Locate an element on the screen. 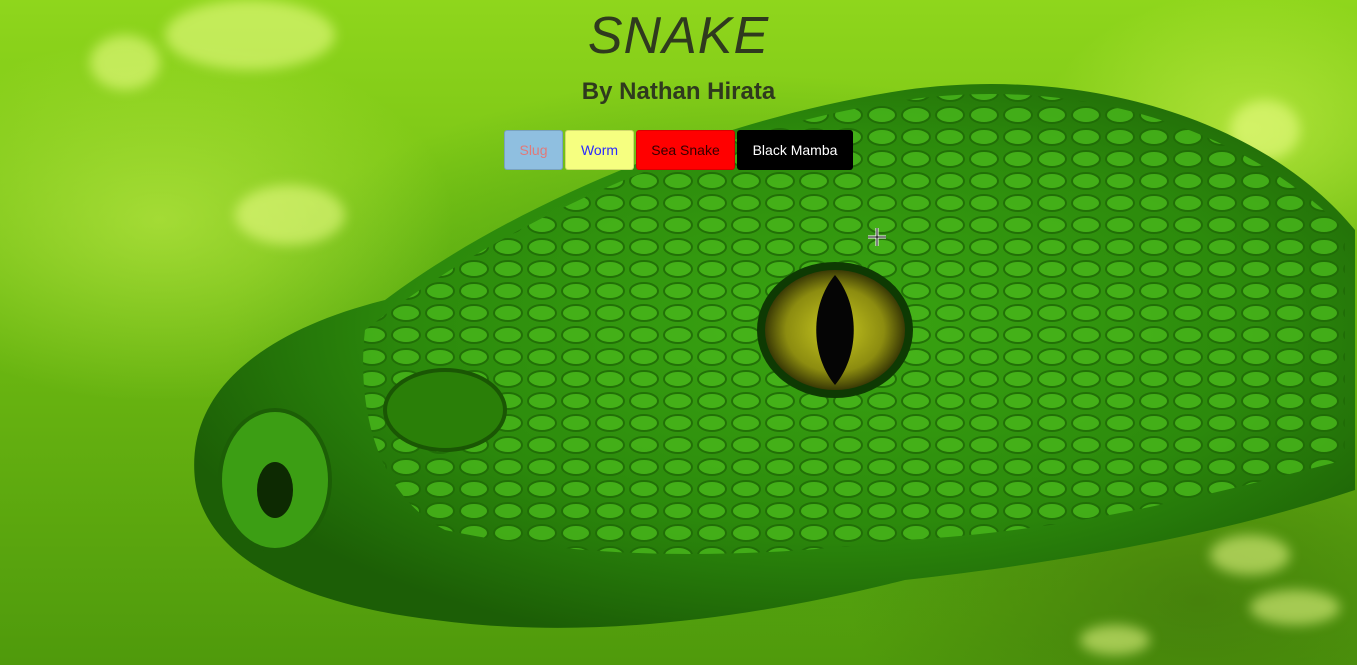 The image size is (1357, 665). worm-button: Worm is located at coordinates (599, 150).